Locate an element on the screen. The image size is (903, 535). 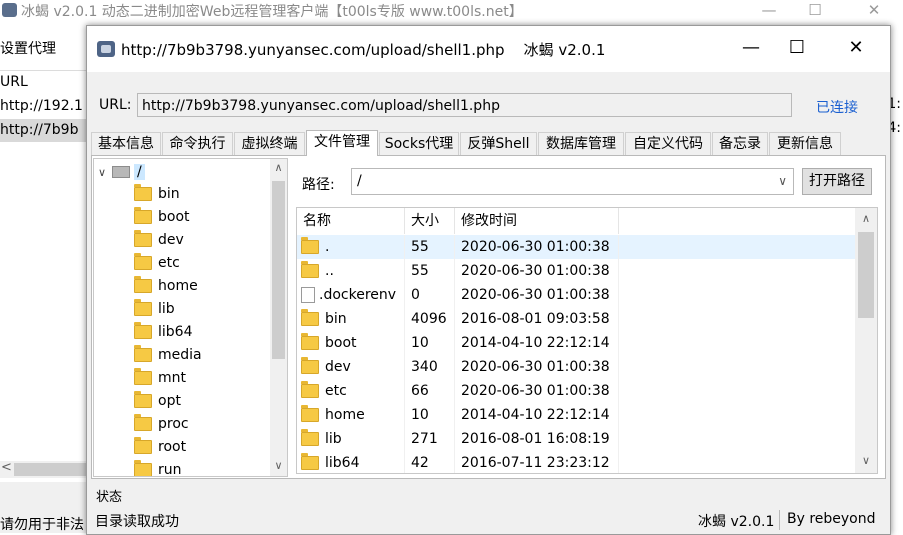
tab-database: 数据库管理 is located at coordinates (581, 143).